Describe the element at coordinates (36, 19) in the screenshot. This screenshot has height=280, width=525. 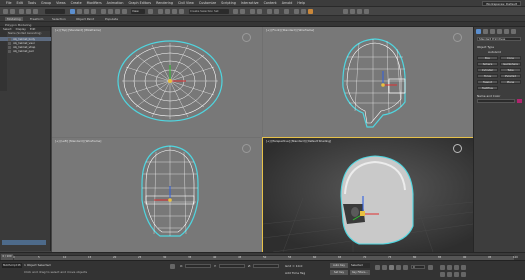
I see `ribbon-tab-freeform: Freeform` at that location.